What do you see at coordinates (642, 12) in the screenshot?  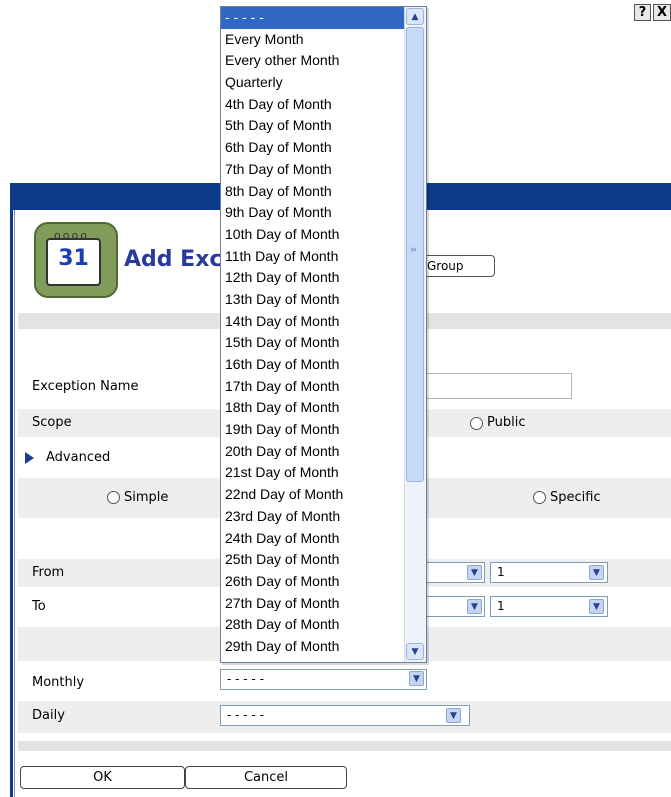 I see `help-button: ?` at bounding box center [642, 12].